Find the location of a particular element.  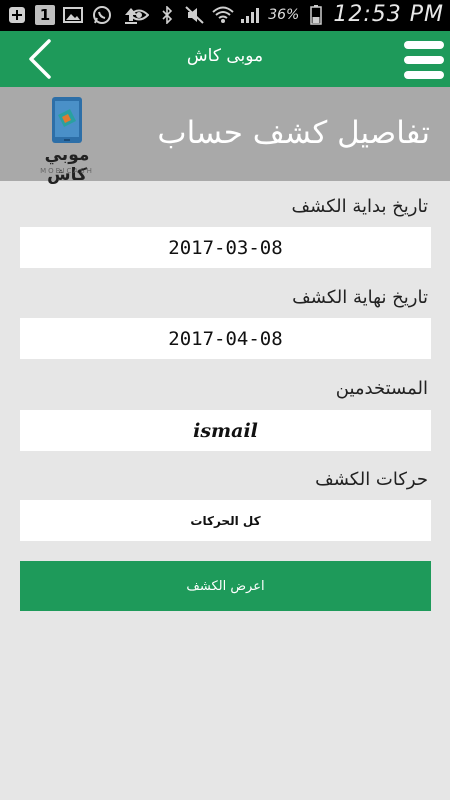

users-label: المستخدمين is located at coordinates (381, 388).